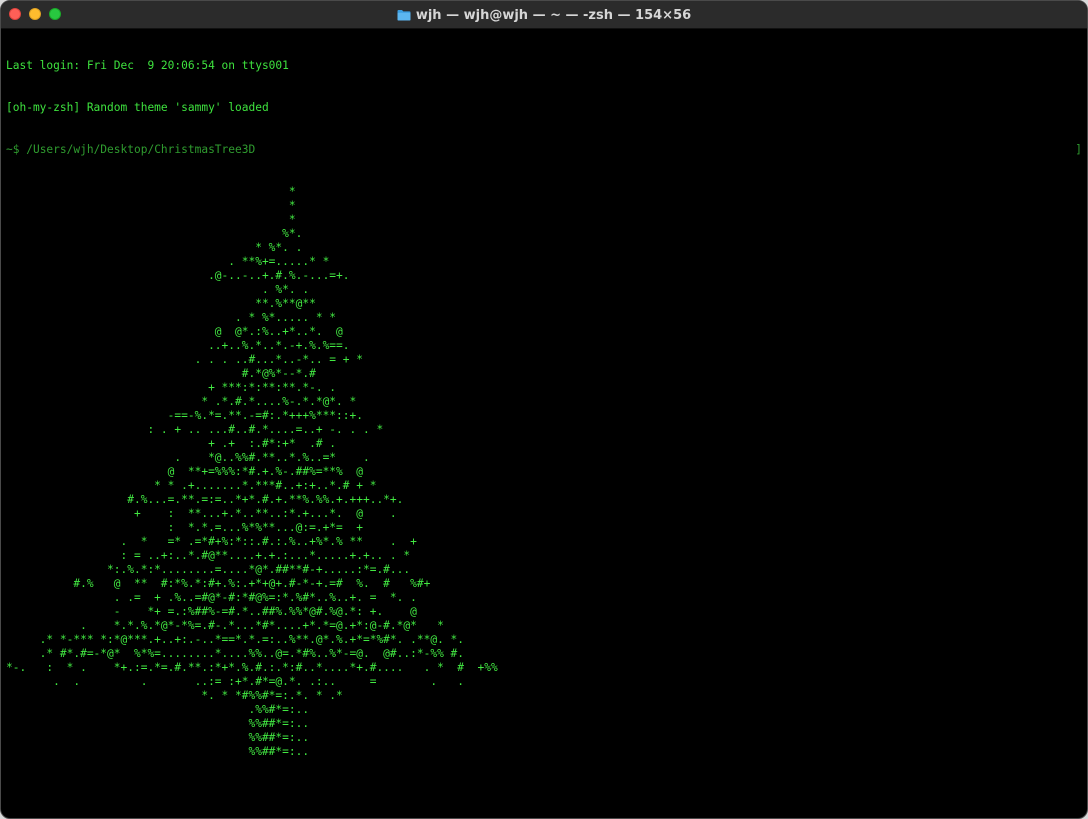 The height and width of the screenshot is (819, 1088). I want to click on tree-line: + : **...+.*..**..:*.+...*. @ ., so click(201, 513).